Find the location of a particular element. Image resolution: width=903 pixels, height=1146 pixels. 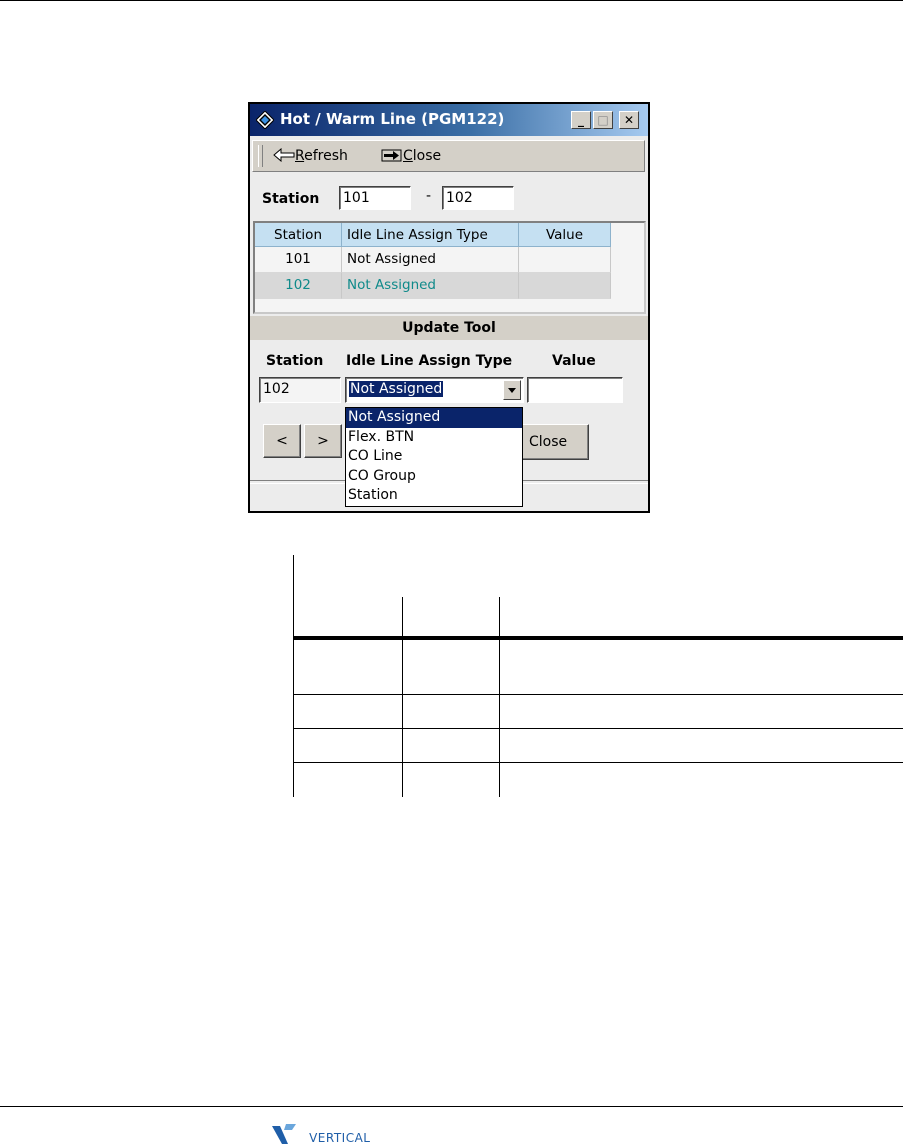

grid-row-2-value is located at coordinates (565, 286).